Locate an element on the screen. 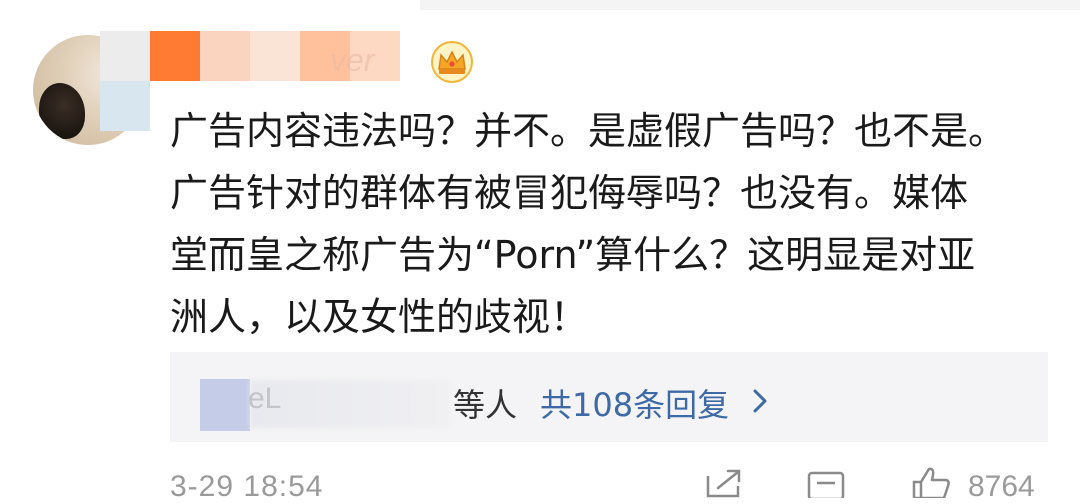 The width and height of the screenshot is (1080, 504). reply-summary: eL 等人 共108条回复 is located at coordinates (609, 397).